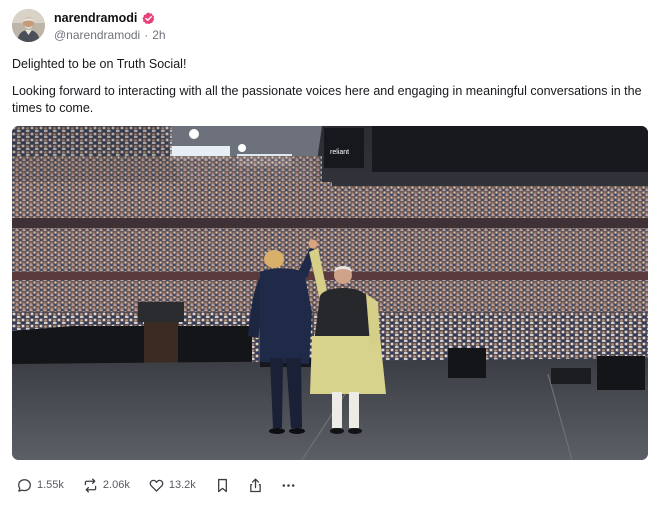 The image size is (660, 507). I want to click on like-button: 13.2k, so click(172, 485).